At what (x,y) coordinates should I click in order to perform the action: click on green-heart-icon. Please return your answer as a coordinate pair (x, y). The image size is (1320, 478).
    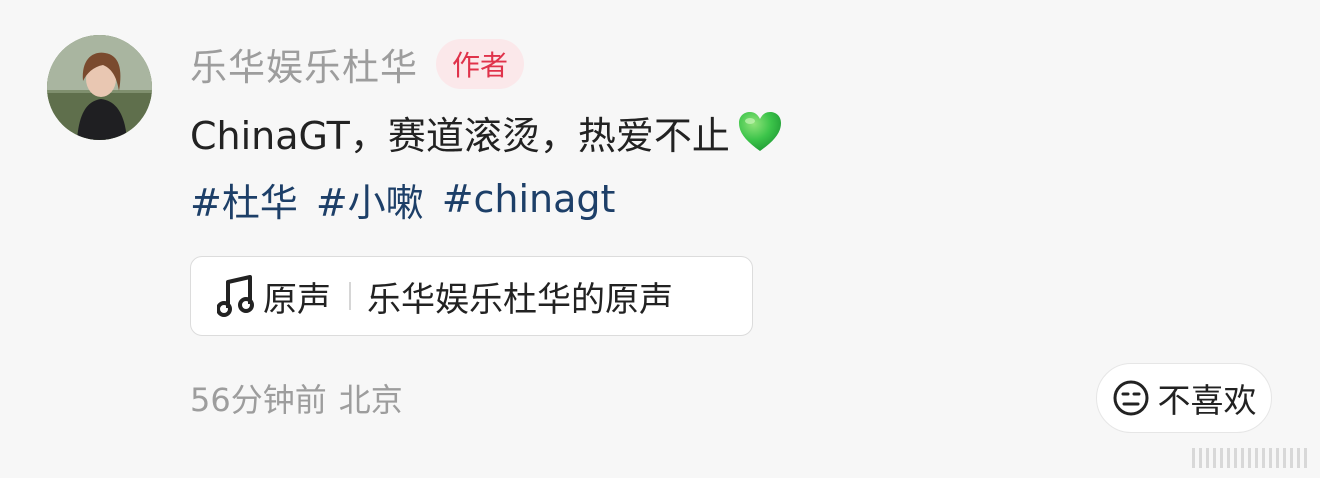
    Looking at the image, I should click on (760, 132).